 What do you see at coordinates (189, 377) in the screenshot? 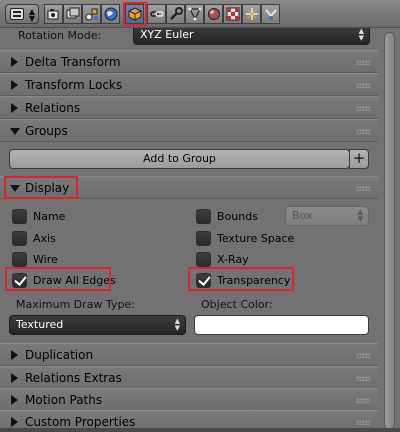
I see `panel-relations-extras: Relations Extras` at bounding box center [189, 377].